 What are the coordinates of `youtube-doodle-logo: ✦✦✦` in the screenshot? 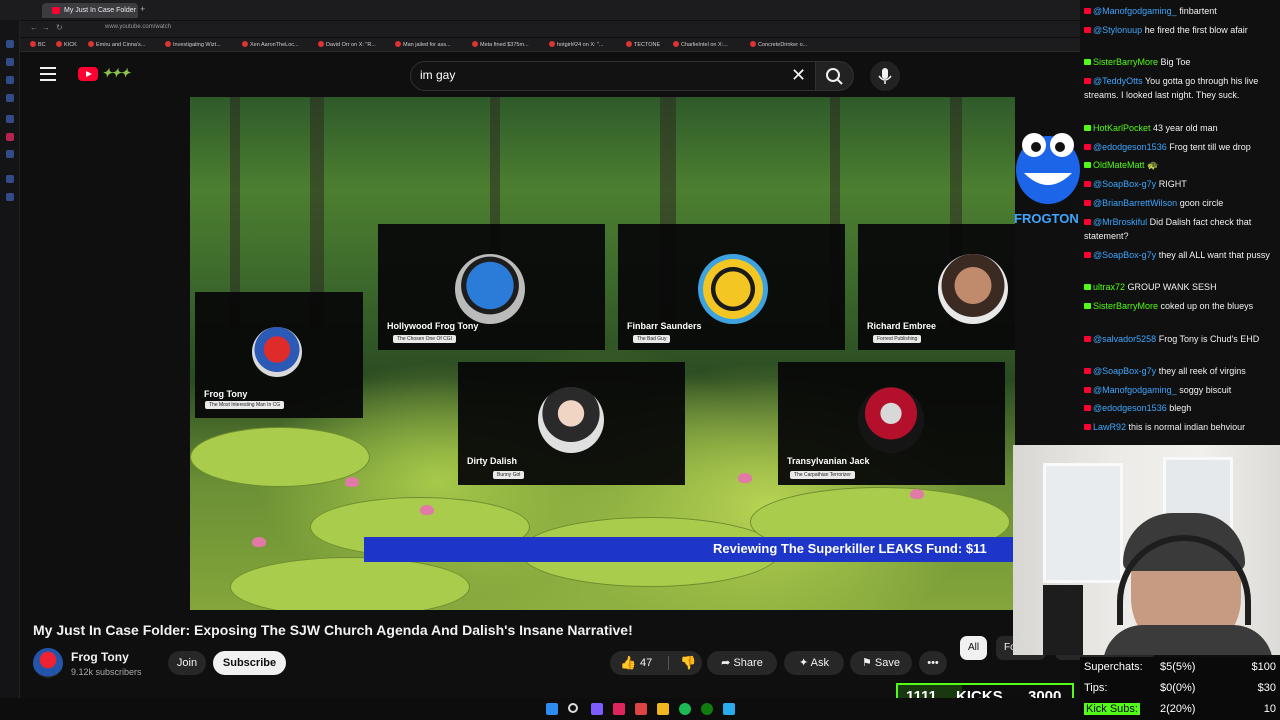 It's located at (116, 73).